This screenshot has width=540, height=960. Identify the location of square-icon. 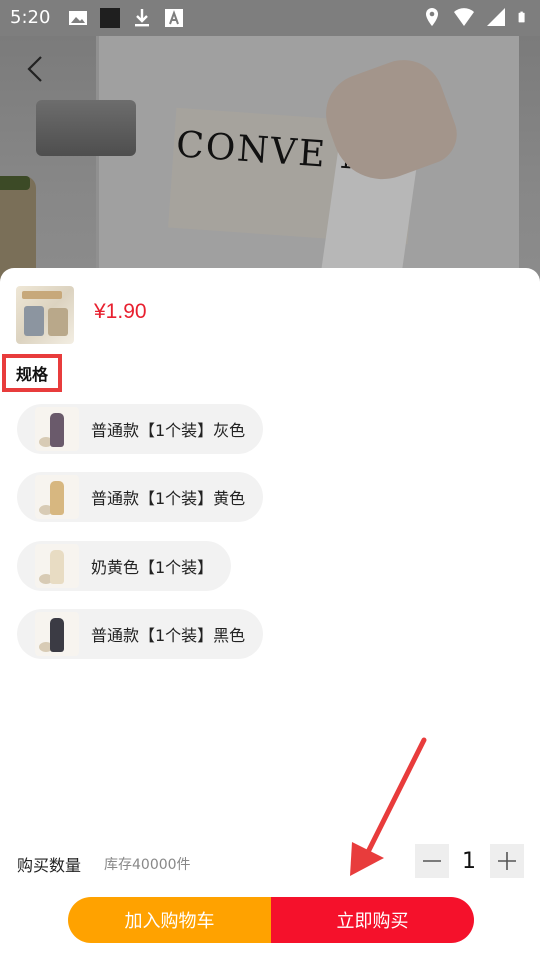
(110, 18).